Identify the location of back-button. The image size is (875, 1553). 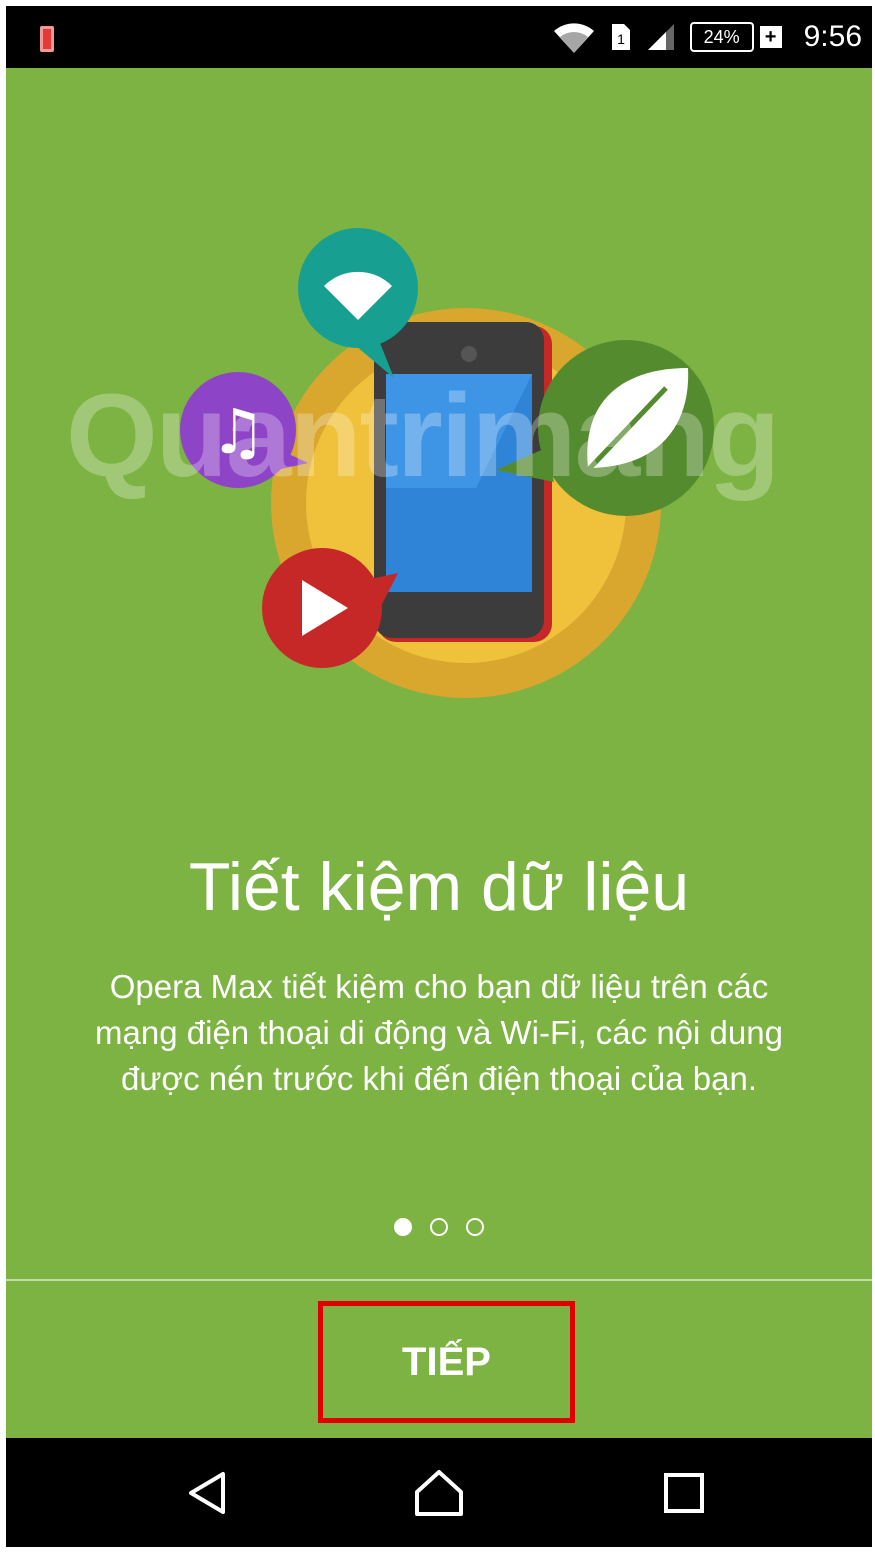
(208, 1492).